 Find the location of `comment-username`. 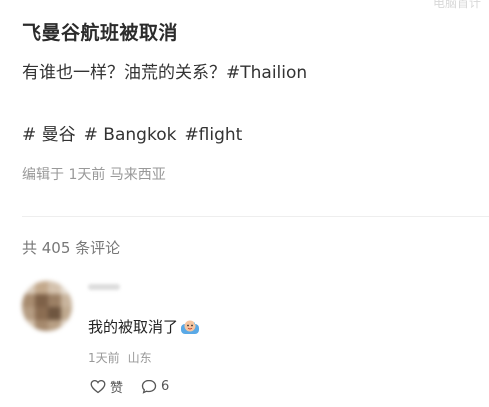

comment-username is located at coordinates (104, 287).